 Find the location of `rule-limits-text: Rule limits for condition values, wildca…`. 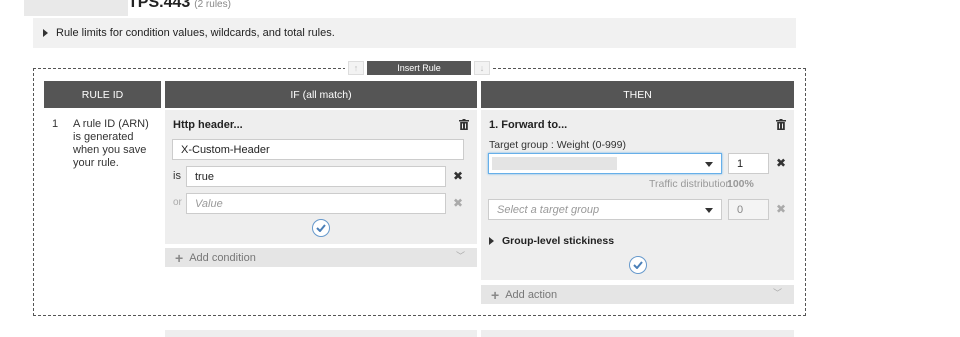

rule-limits-text: Rule limits for condition values, wildca… is located at coordinates (195, 33).